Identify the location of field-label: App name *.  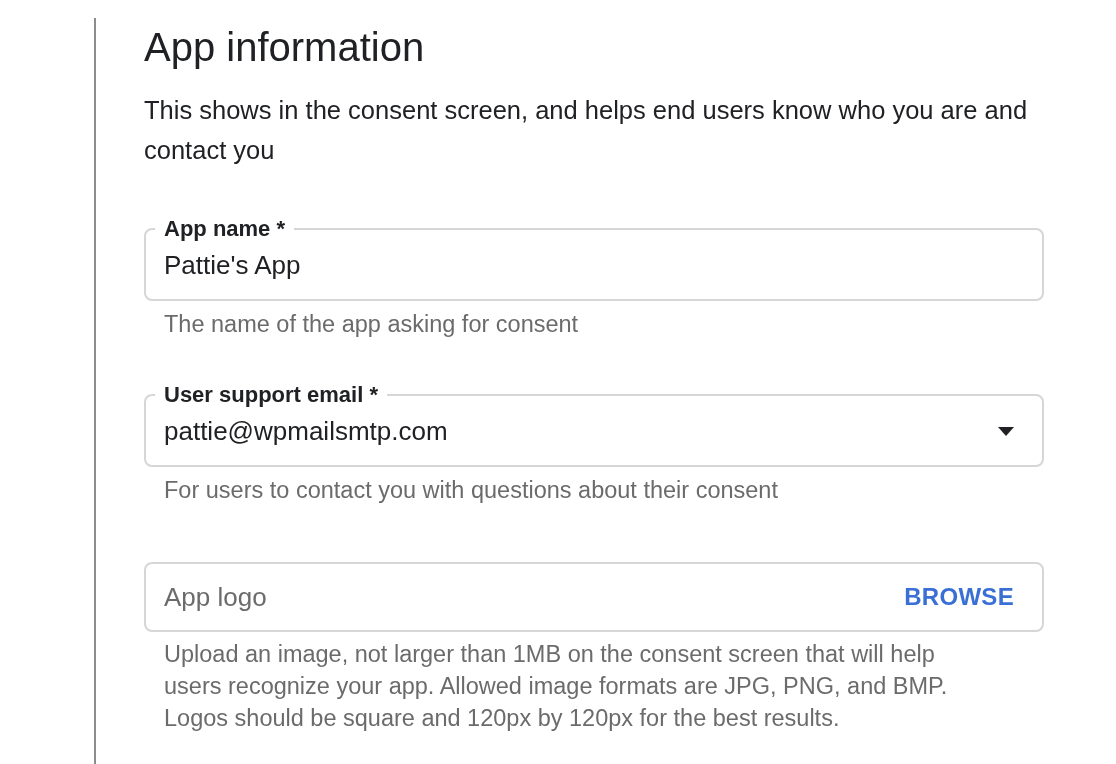
(225, 229).